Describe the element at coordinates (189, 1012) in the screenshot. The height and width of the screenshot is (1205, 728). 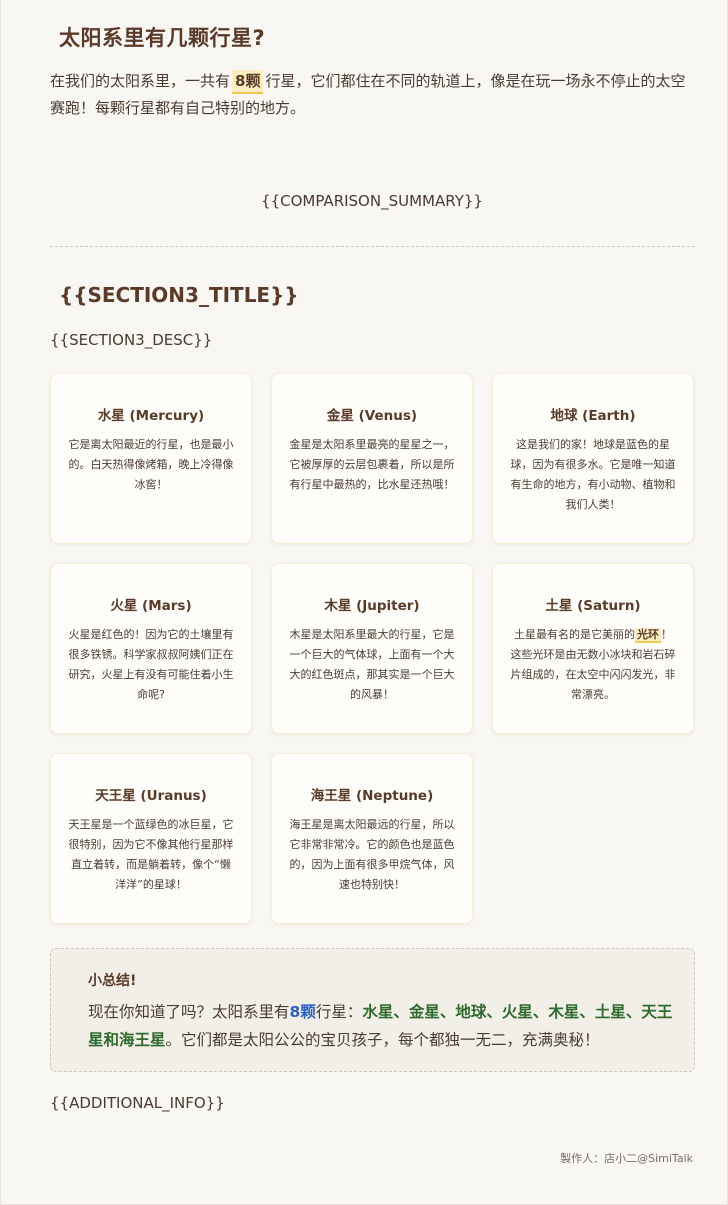
I see `summary-text-before: 现在你知道了吗？太阳系里有` at that location.